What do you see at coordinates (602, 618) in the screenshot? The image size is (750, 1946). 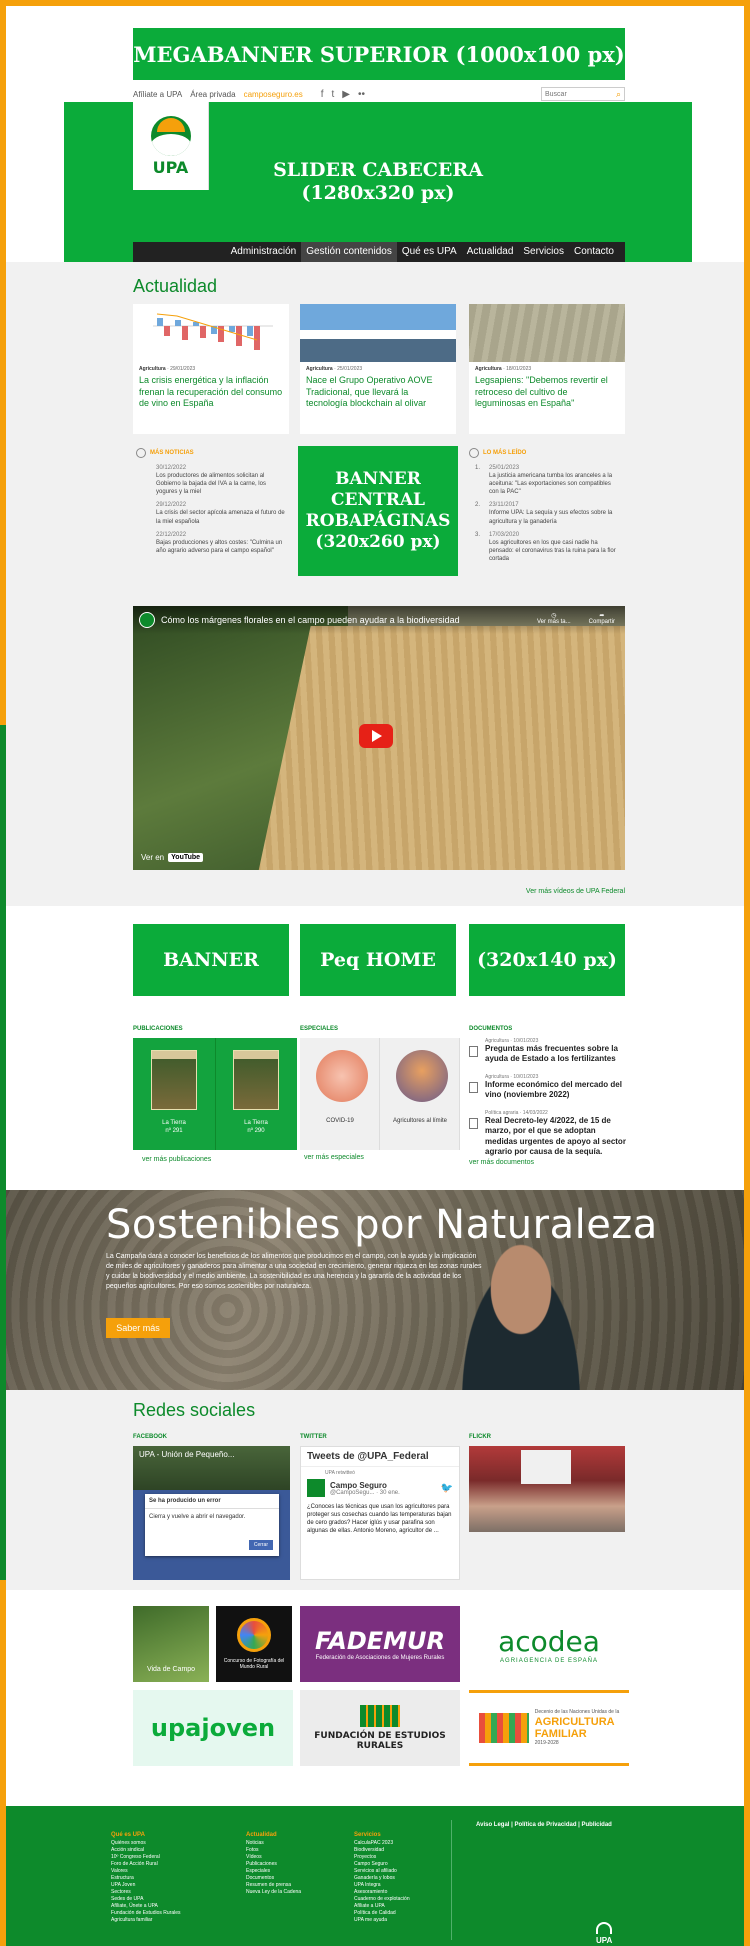 I see `share-button: ➦ Compartir` at bounding box center [602, 618].